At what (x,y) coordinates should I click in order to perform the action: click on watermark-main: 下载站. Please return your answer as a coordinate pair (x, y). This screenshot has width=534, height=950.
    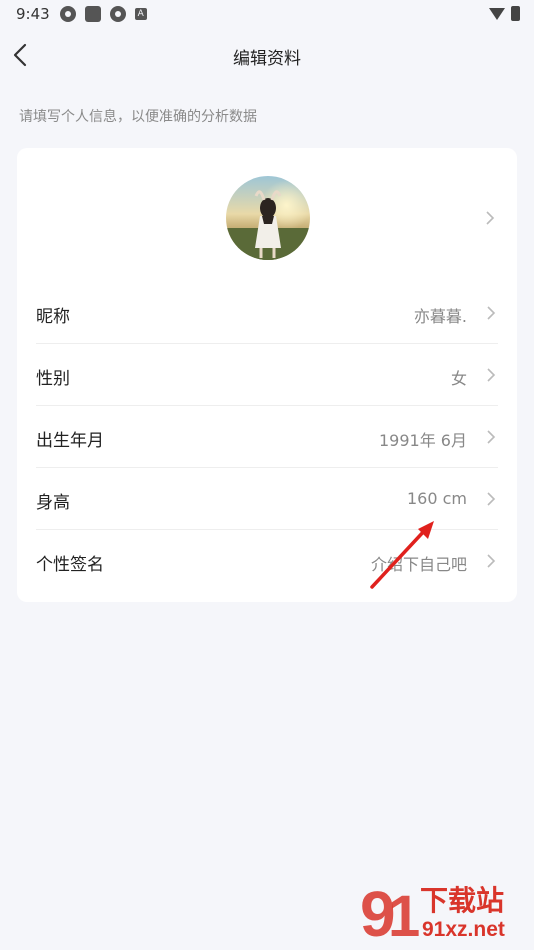
    Looking at the image, I should click on (462, 900).